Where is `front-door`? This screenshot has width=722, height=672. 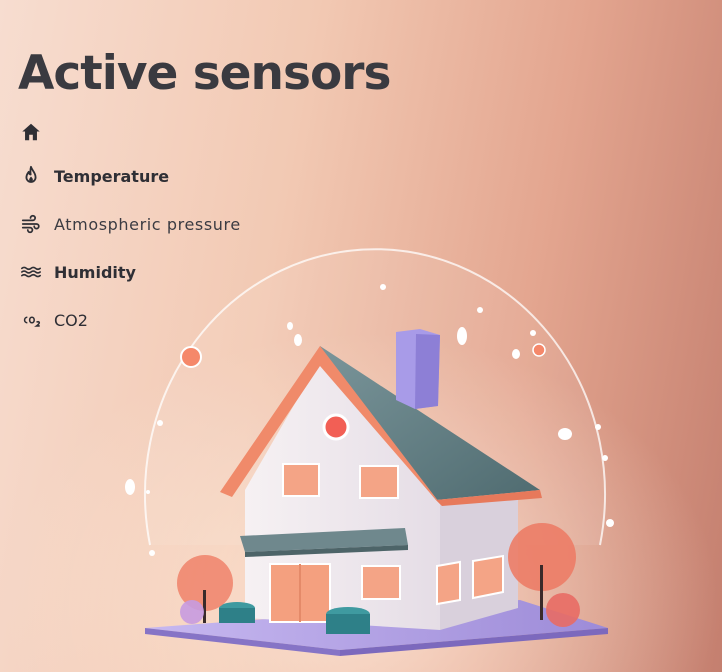
front-door is located at coordinates (300, 593).